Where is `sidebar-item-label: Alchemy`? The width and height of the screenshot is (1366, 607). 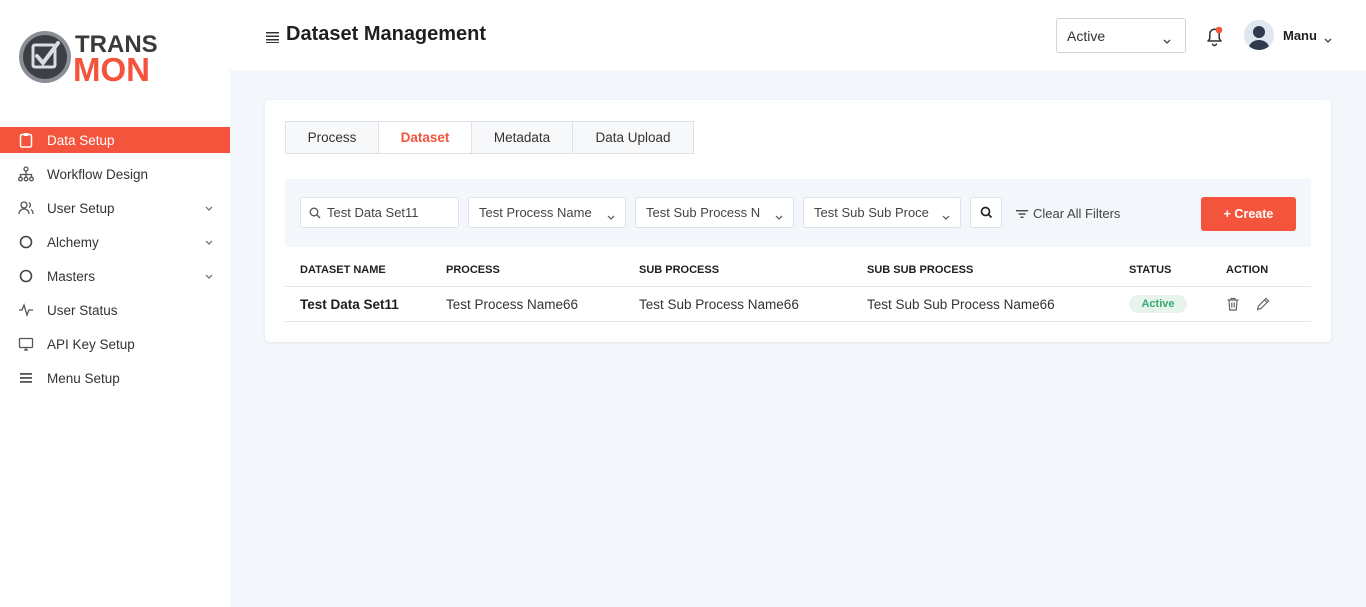
sidebar-item-label: Alchemy is located at coordinates (73, 242).